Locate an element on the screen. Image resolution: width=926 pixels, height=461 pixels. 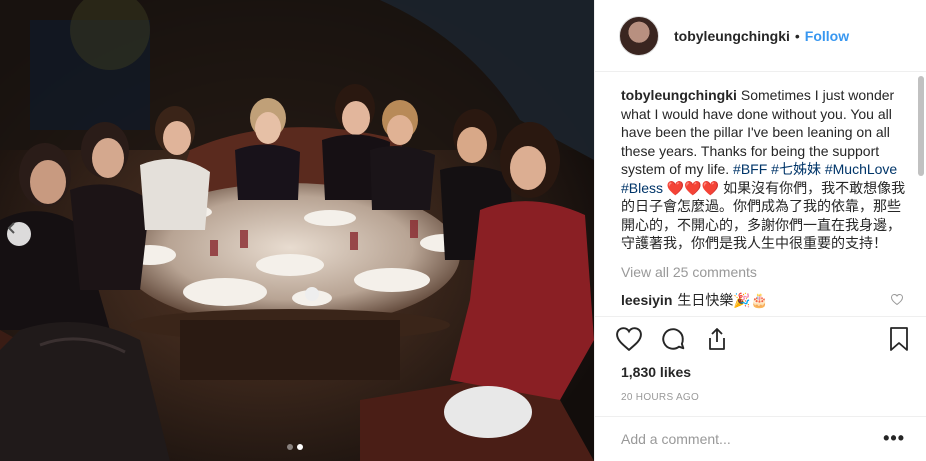
action-bar is located at coordinates (760, 339).